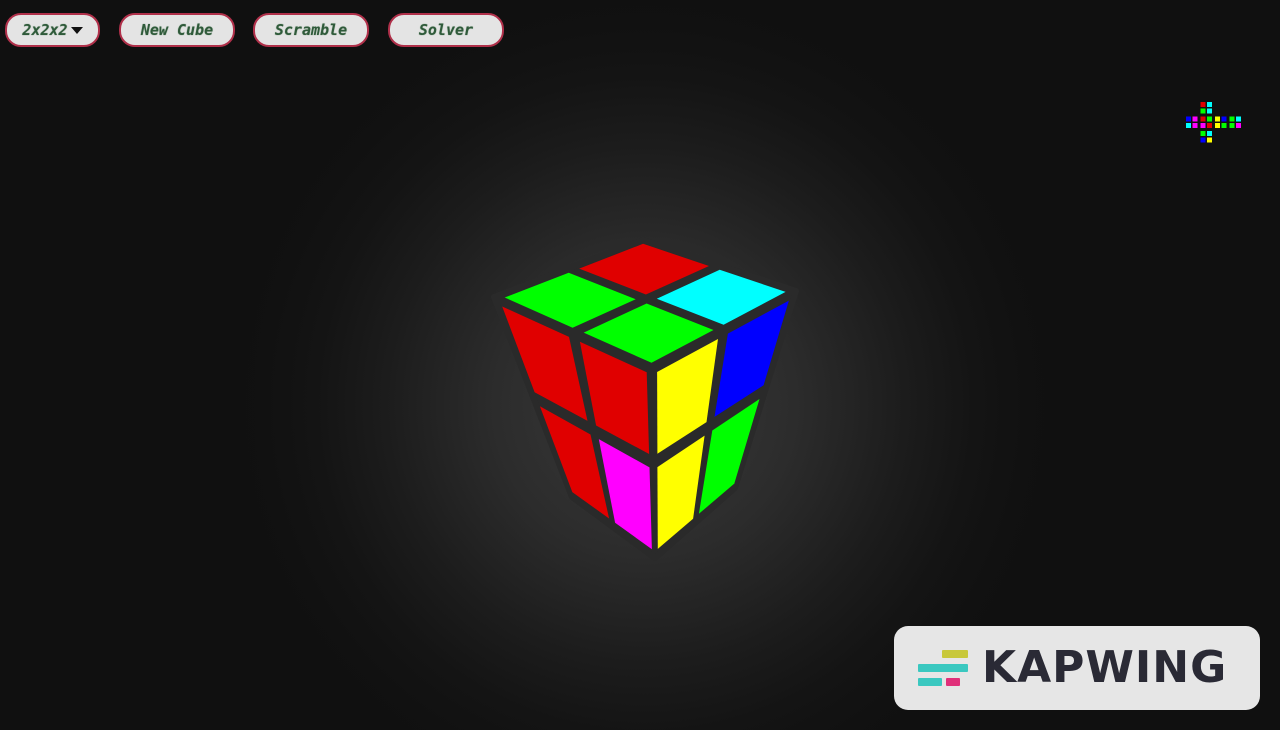  I want to click on kapwing-watermark: KAPWING, so click(1077, 668).